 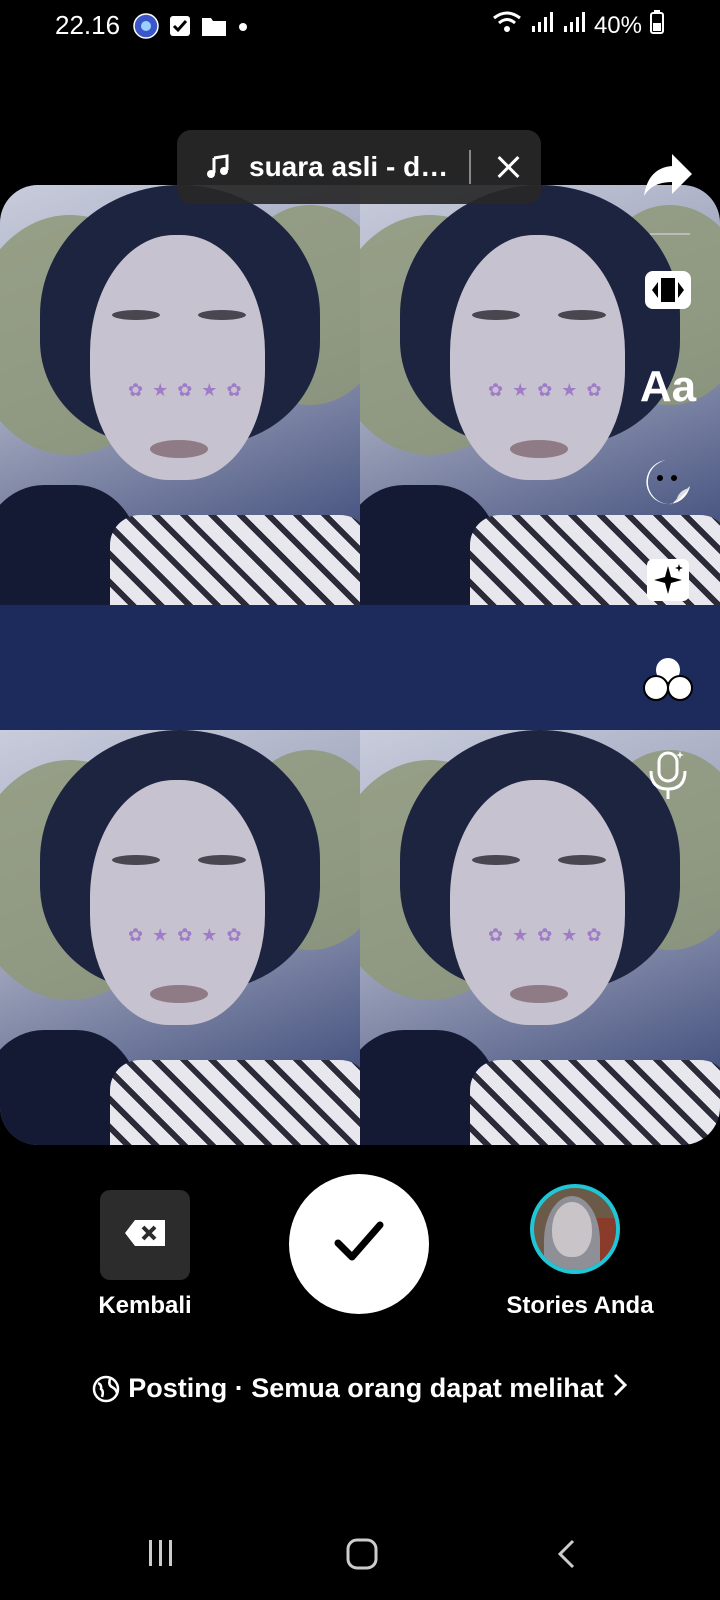 I want to click on battery-percent: 40%, so click(x=617, y=25).